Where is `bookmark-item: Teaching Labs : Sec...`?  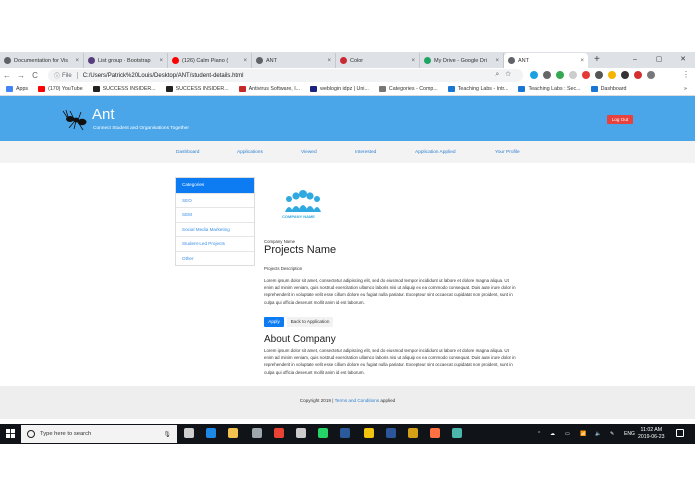
bookmark-item: Teaching Labs : Sec... is located at coordinates (549, 89).